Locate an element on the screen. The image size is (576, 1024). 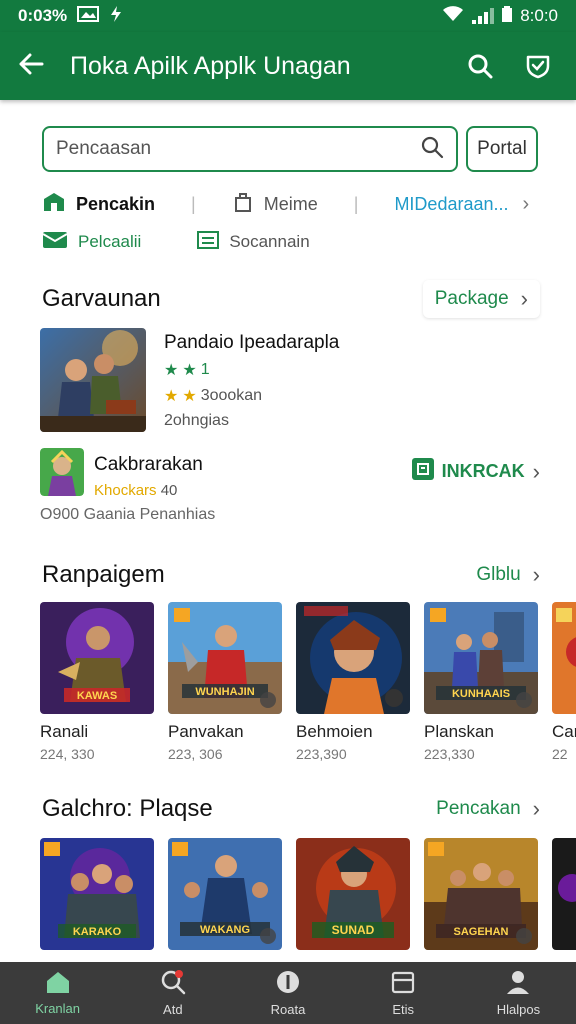
star-count: 1 is located at coordinates (205, 369).